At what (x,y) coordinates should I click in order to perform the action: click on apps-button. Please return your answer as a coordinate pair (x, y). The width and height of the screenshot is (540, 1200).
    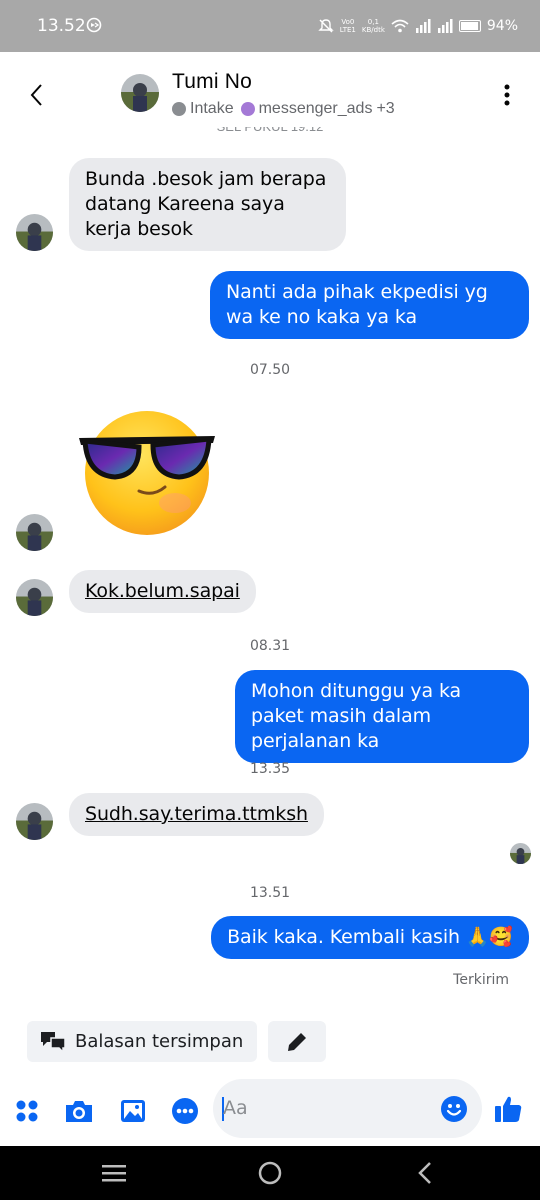
    Looking at the image, I should click on (27, 1111).